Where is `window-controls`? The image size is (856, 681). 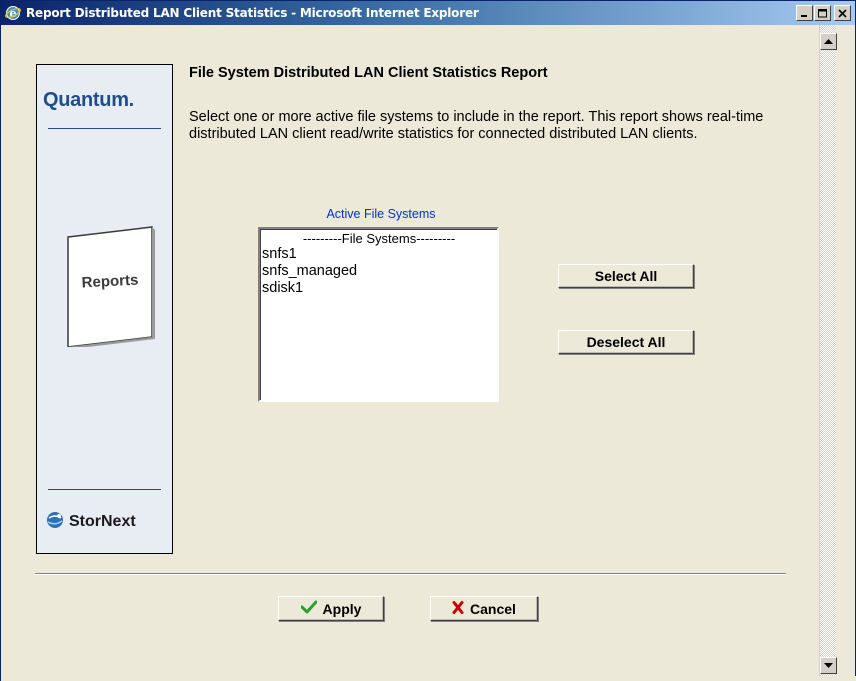
window-controls is located at coordinates (823, 13).